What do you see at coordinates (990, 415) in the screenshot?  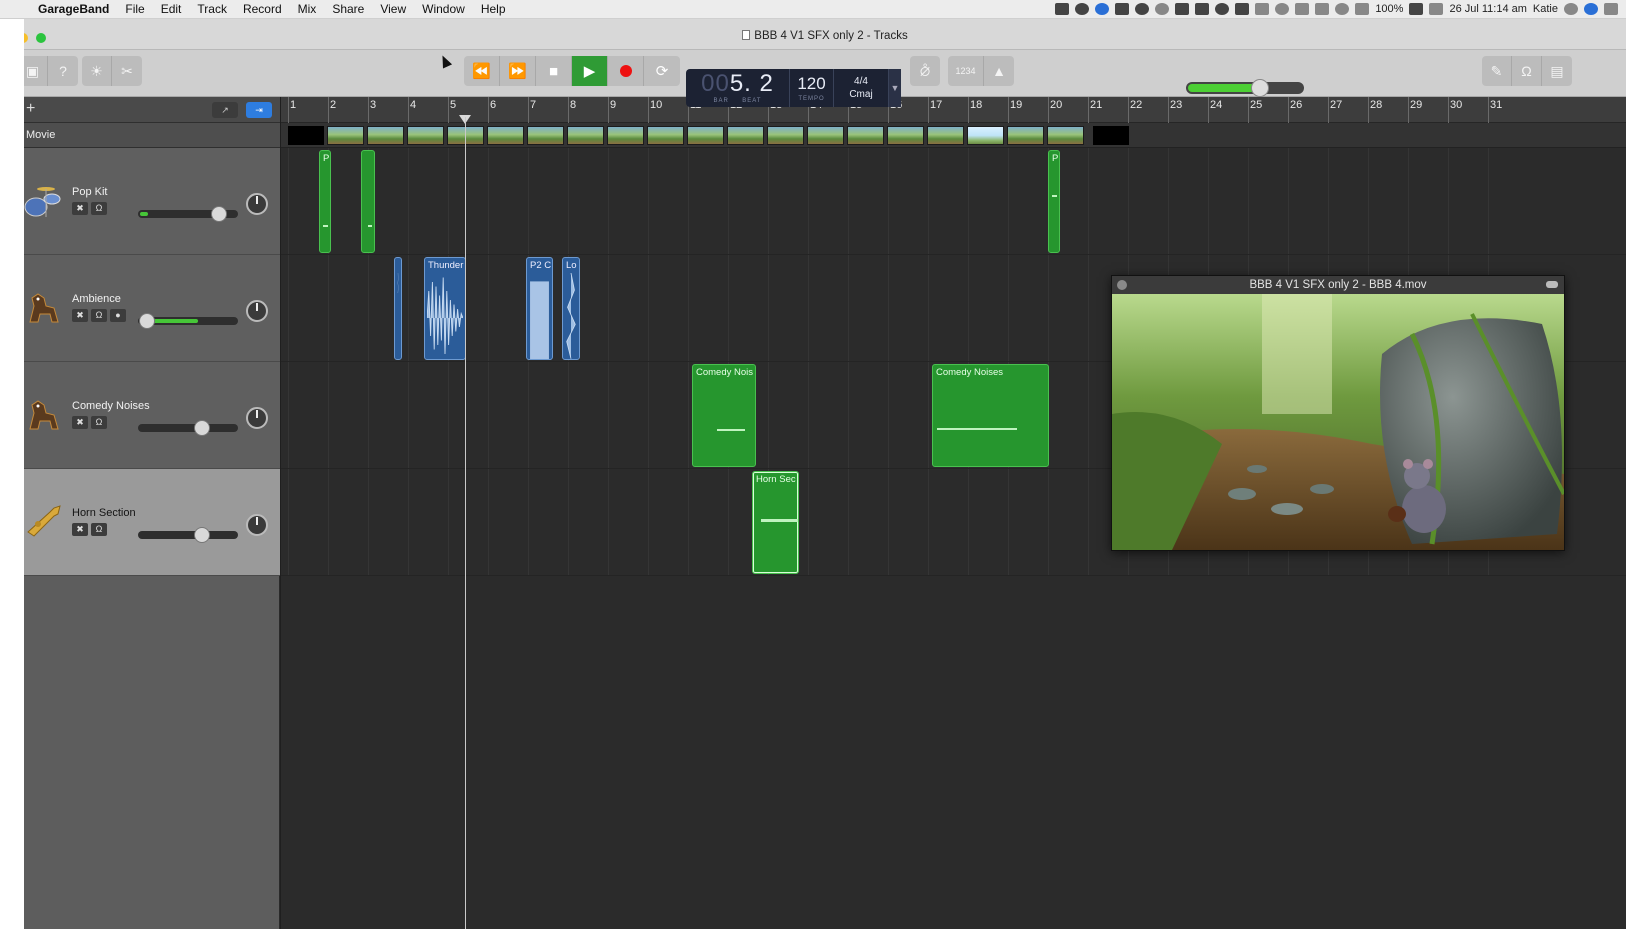 I see `region-comedy-noises-2: Comedy Noises` at bounding box center [990, 415].